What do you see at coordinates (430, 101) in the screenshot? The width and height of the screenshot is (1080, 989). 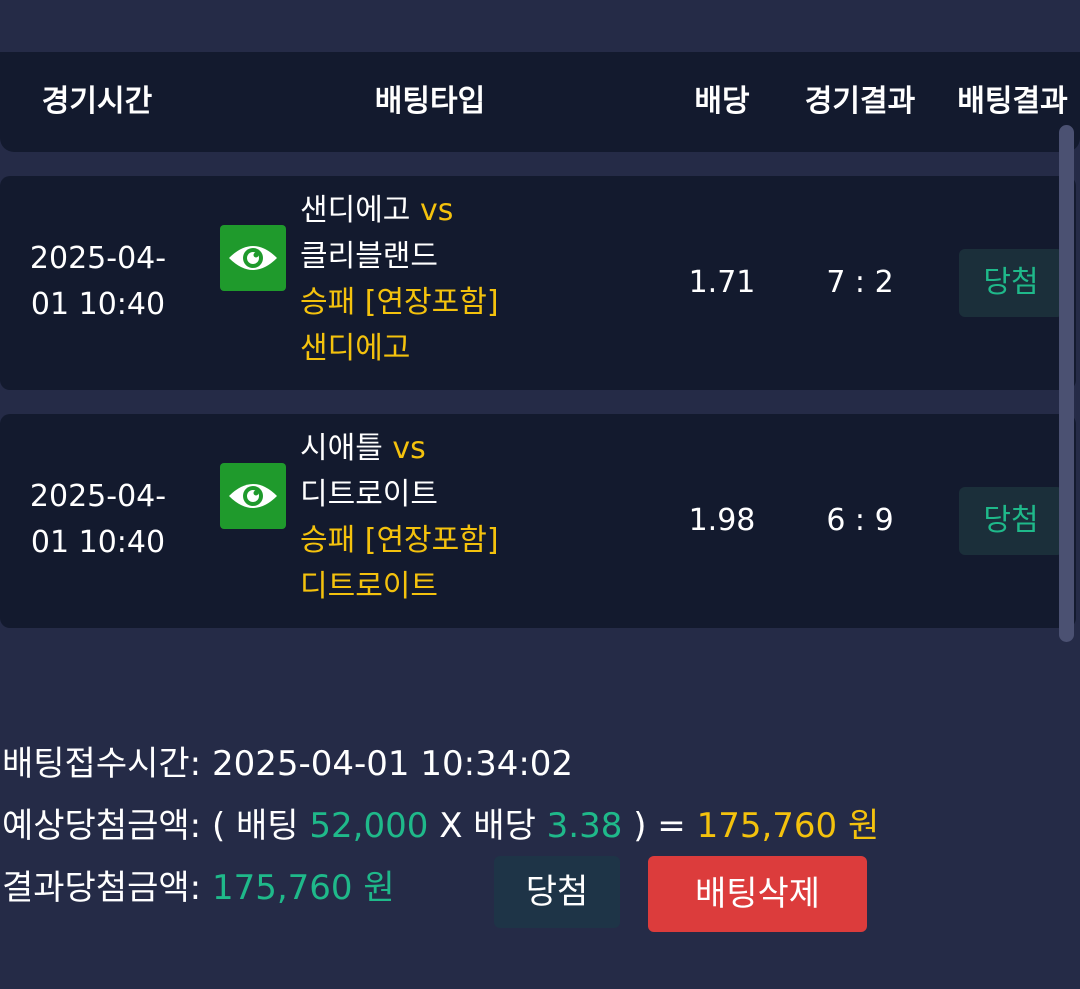 I see `header-bet-type: 배팅타입` at bounding box center [430, 101].